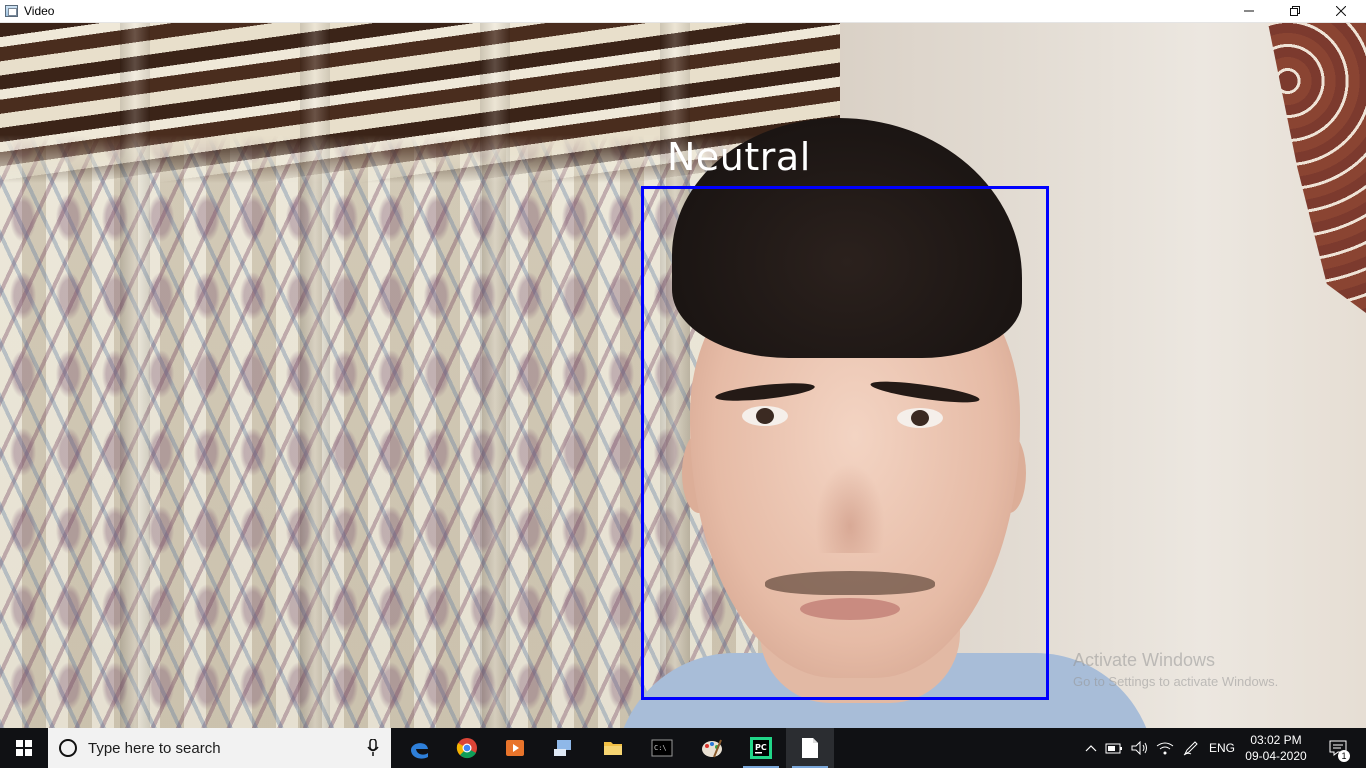 This screenshot has height=768, width=1366. I want to click on emotion-label: Neutral, so click(739, 157).